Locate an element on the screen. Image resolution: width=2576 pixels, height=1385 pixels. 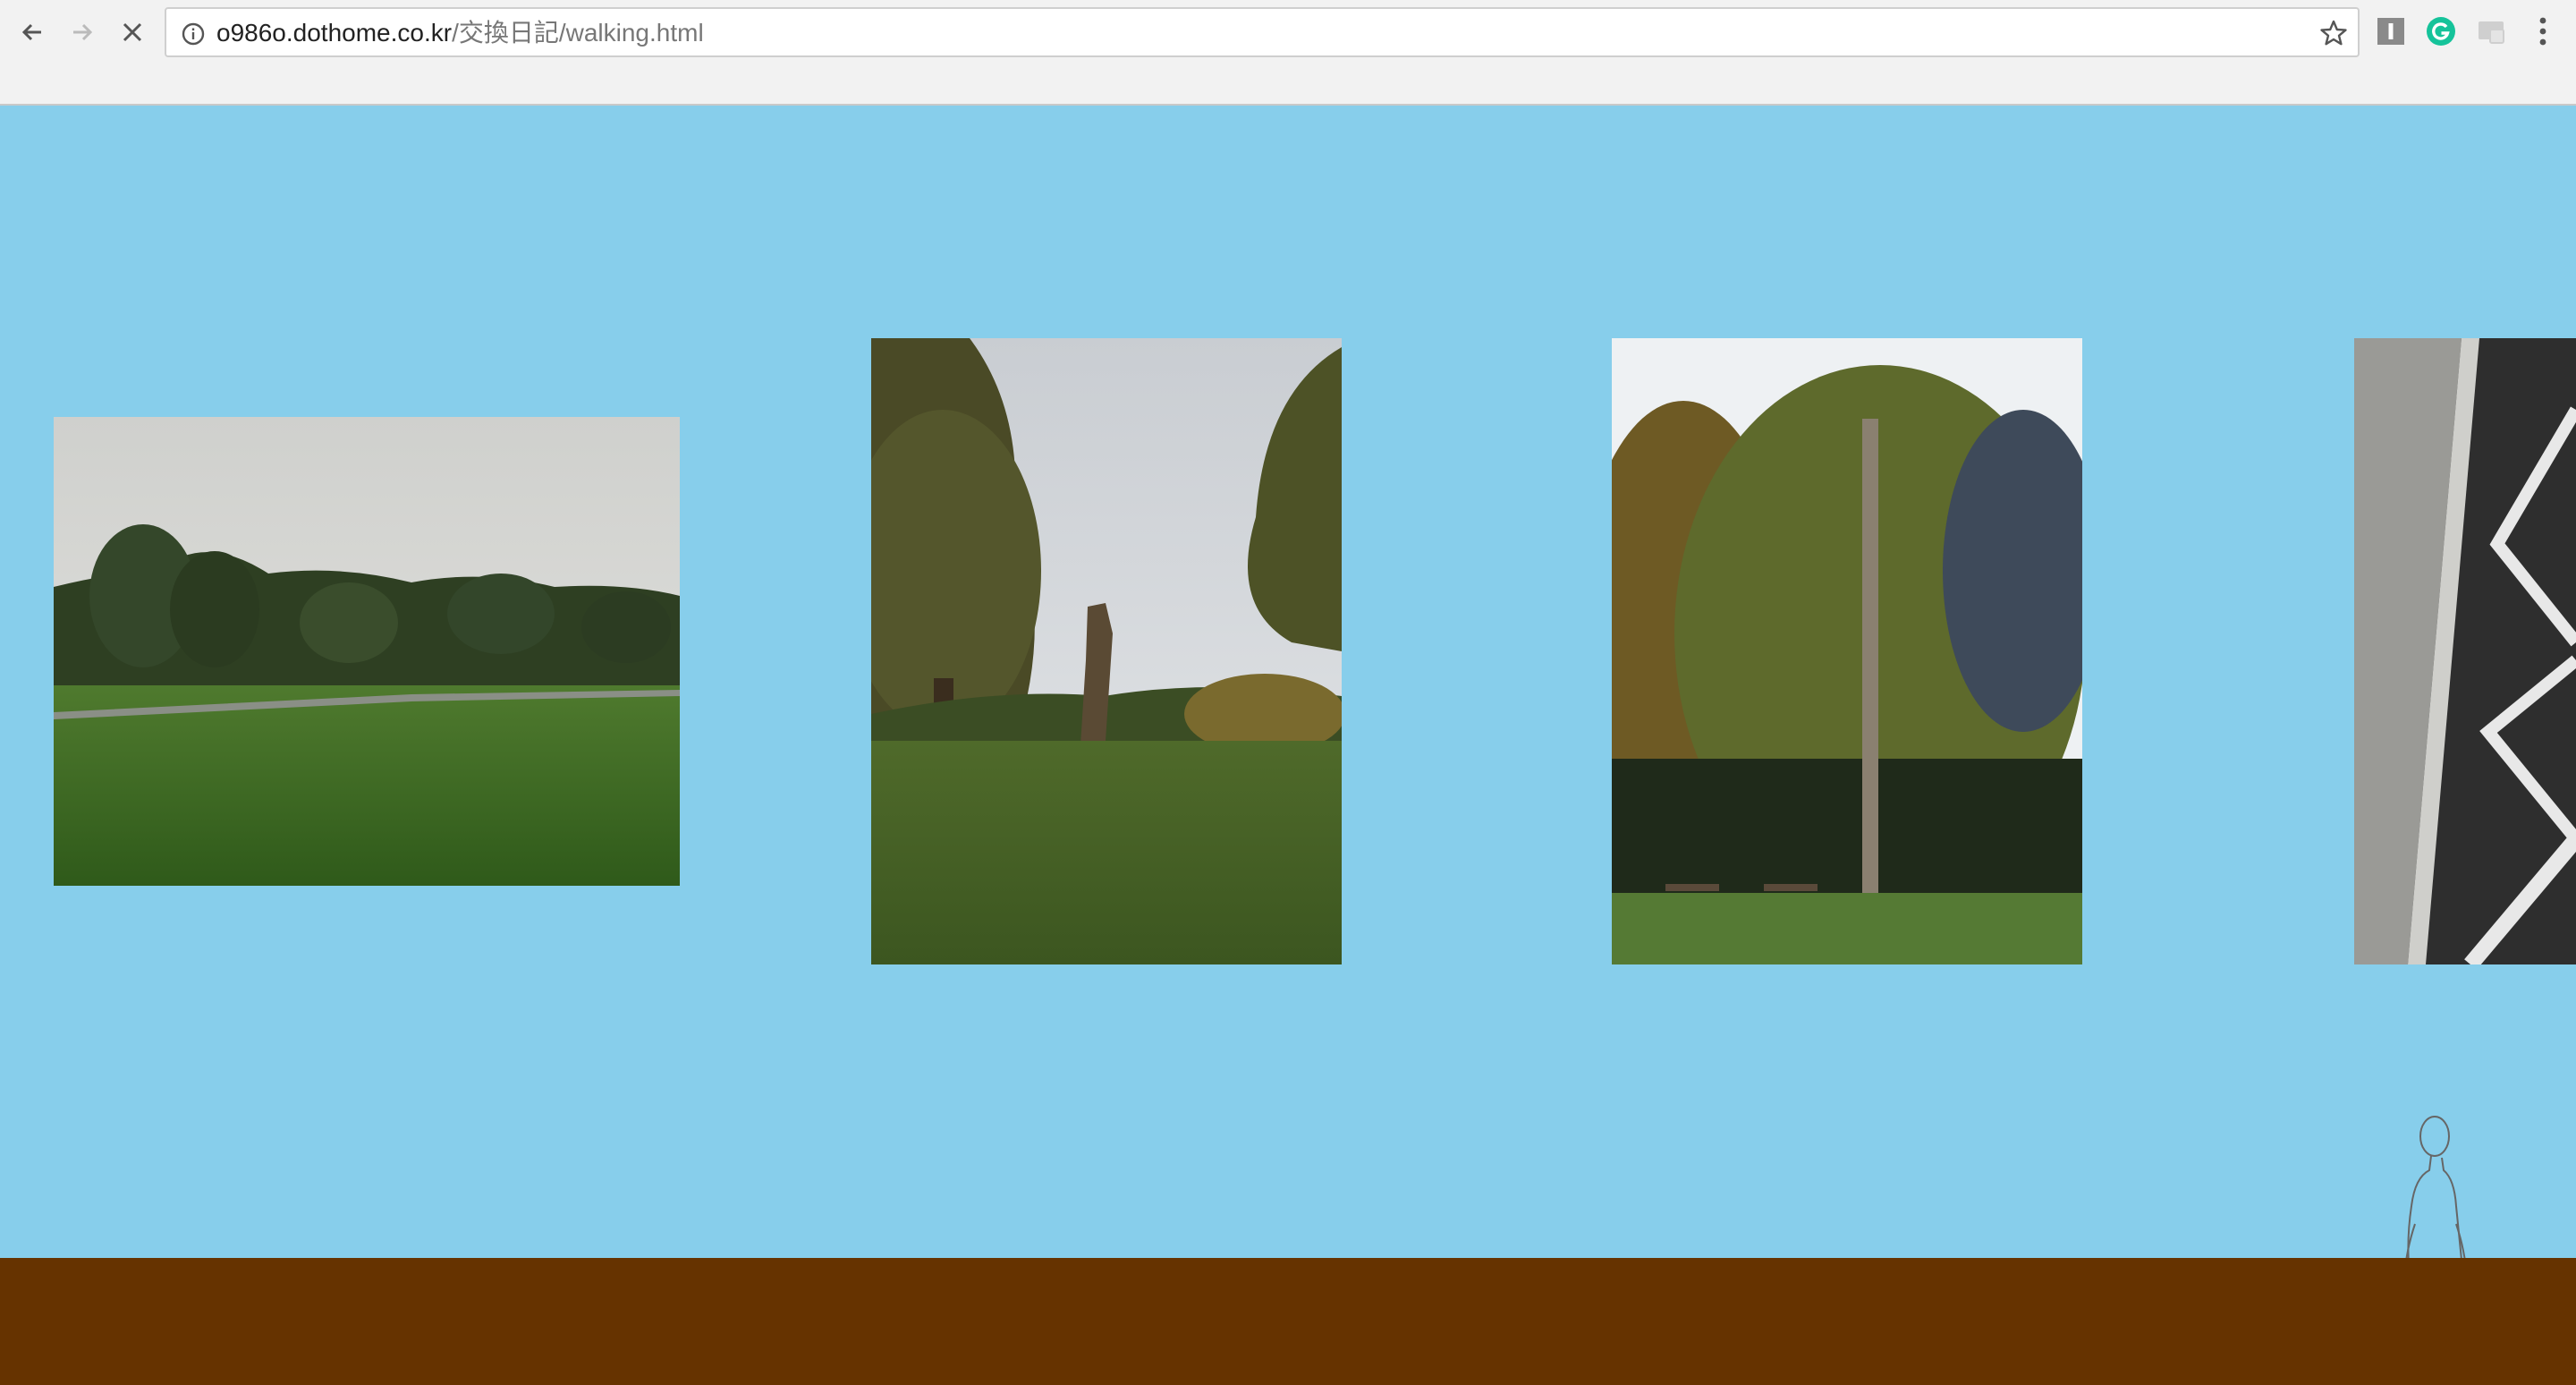
browser-toolbar: o986o.dothome.co.kr/交換日記/walking.html is located at coordinates (1288, 53).